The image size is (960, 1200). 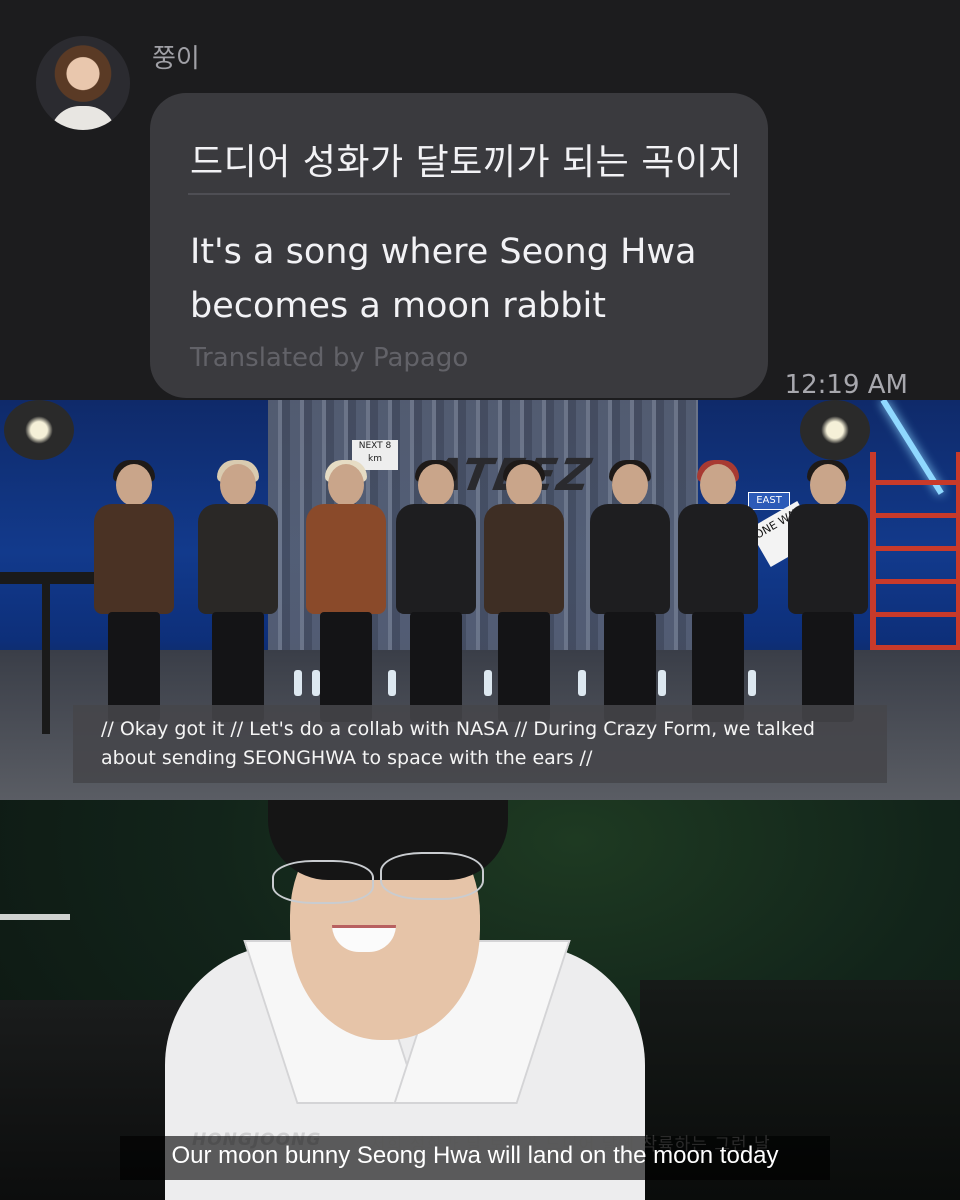 What do you see at coordinates (459, 194) in the screenshot?
I see `bubble-divider` at bounding box center [459, 194].